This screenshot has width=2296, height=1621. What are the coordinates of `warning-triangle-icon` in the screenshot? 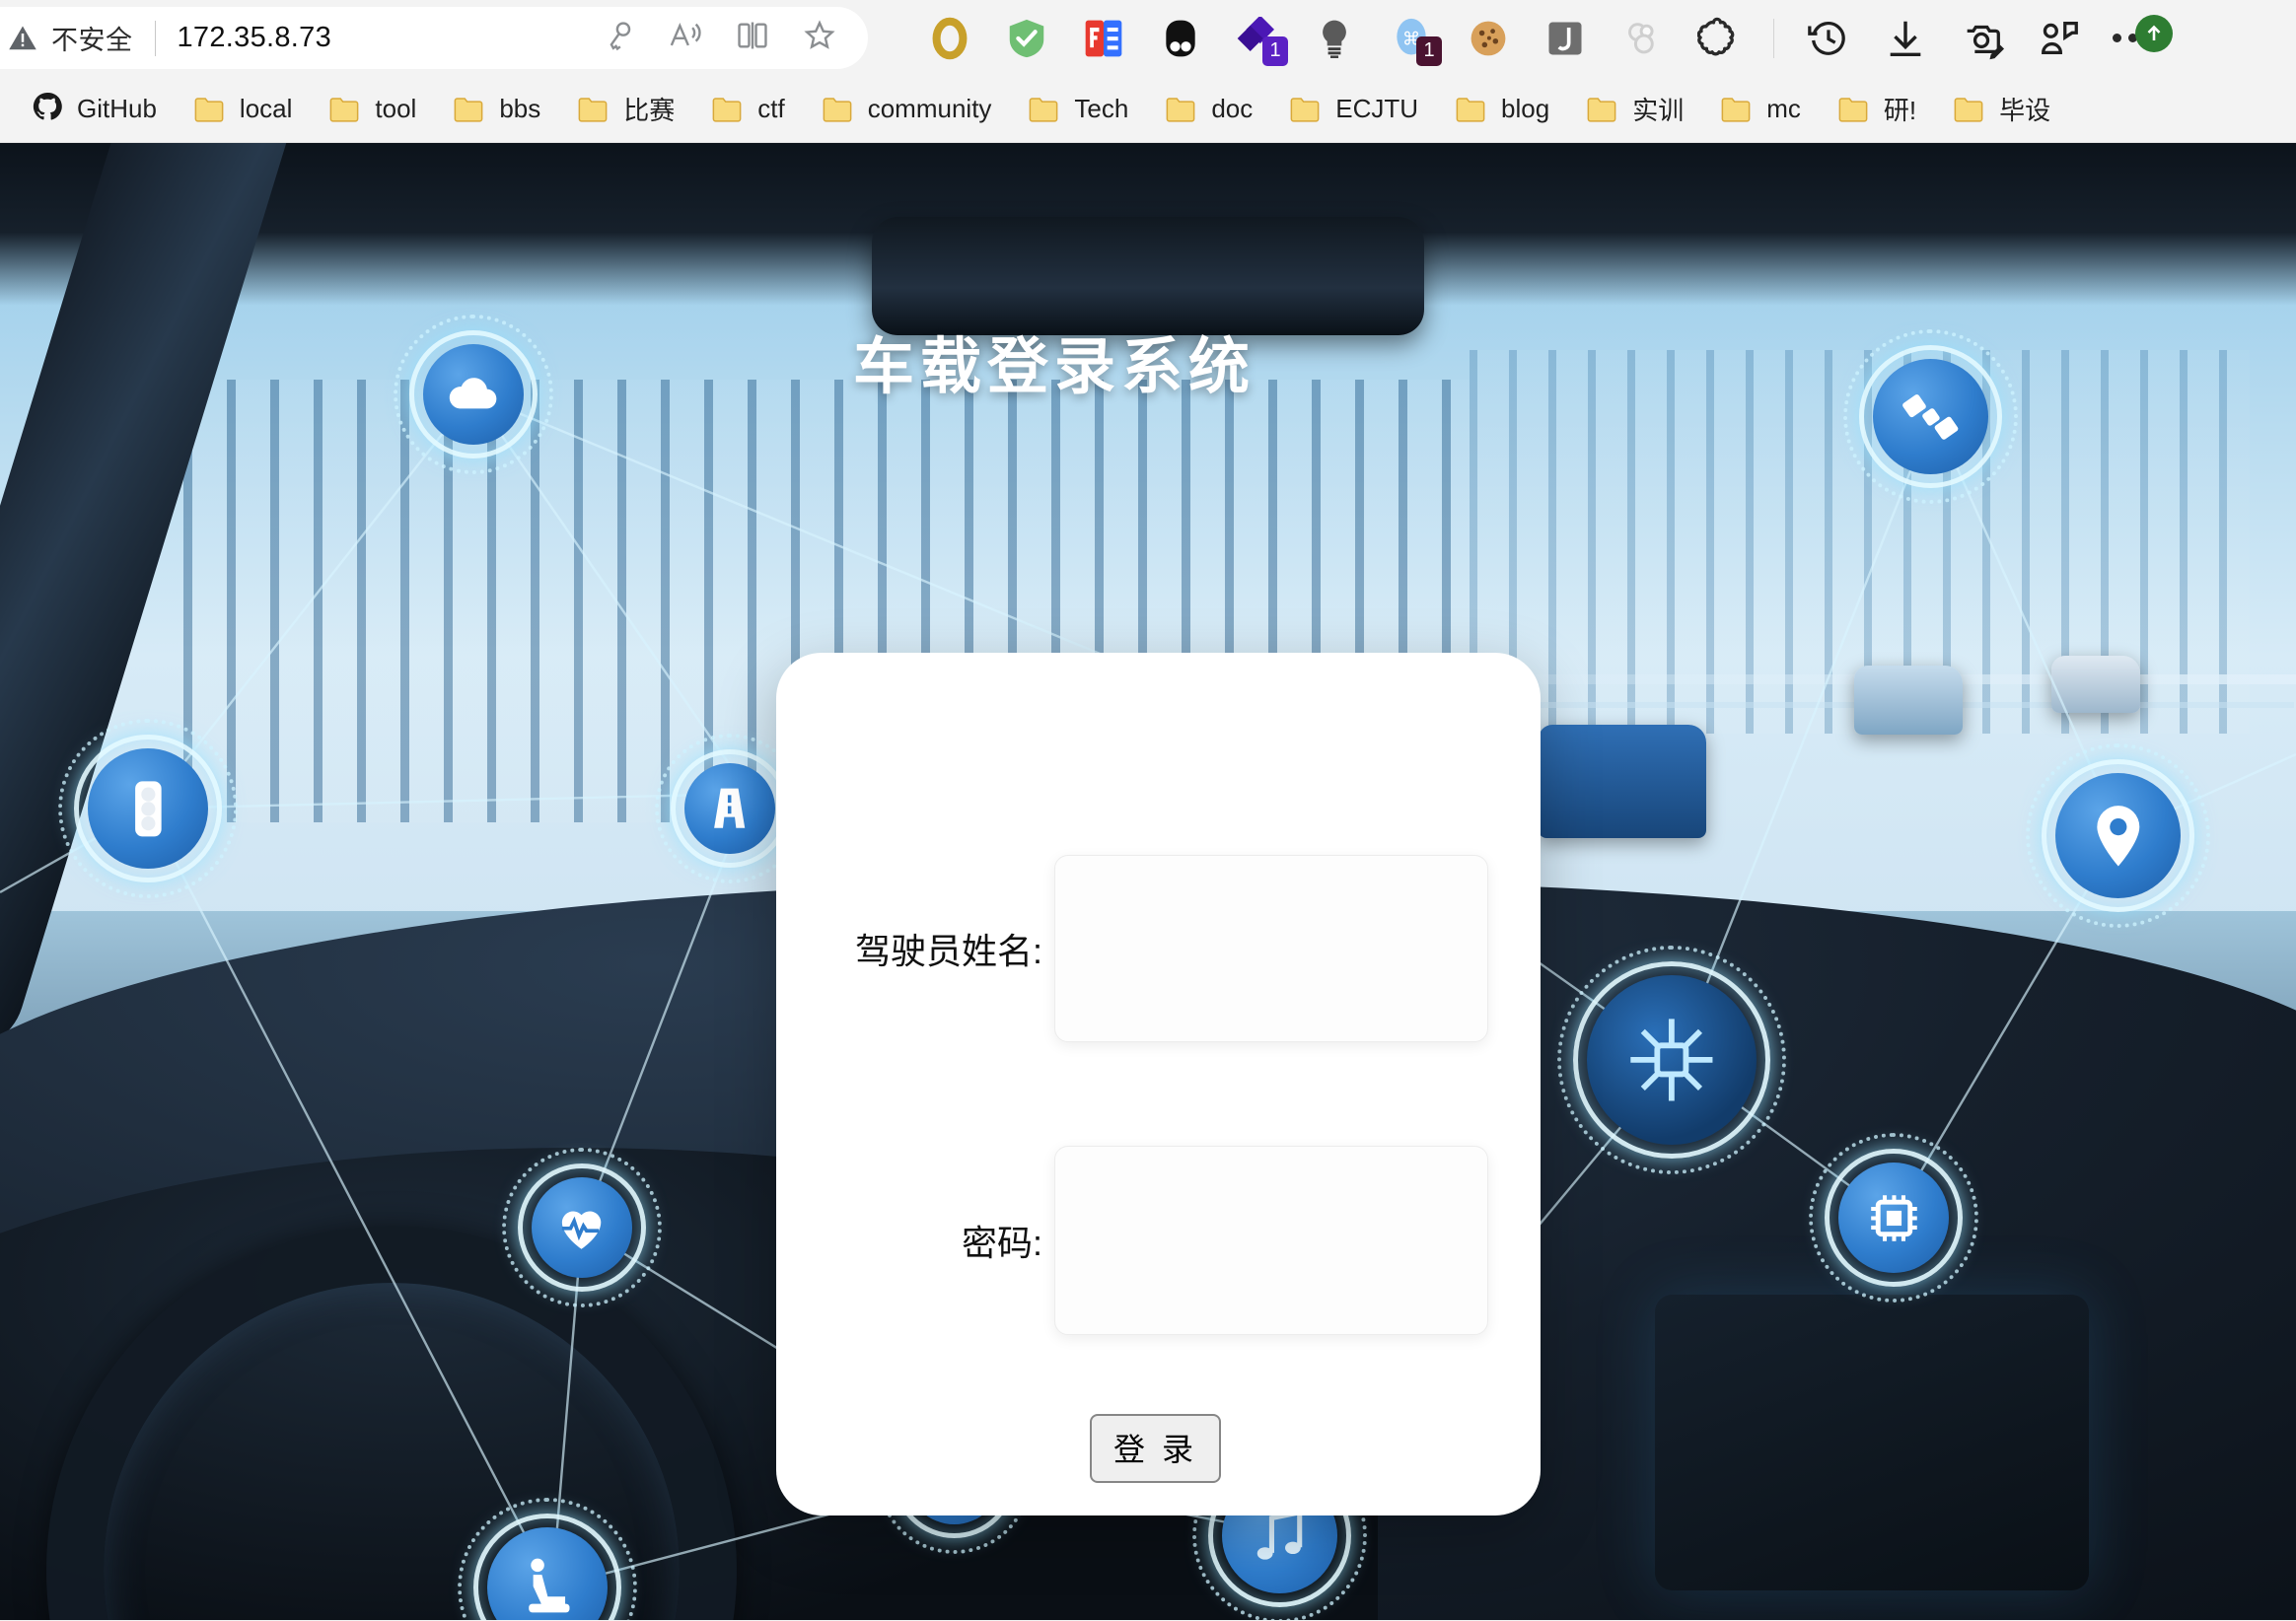 It's located at (23, 38).